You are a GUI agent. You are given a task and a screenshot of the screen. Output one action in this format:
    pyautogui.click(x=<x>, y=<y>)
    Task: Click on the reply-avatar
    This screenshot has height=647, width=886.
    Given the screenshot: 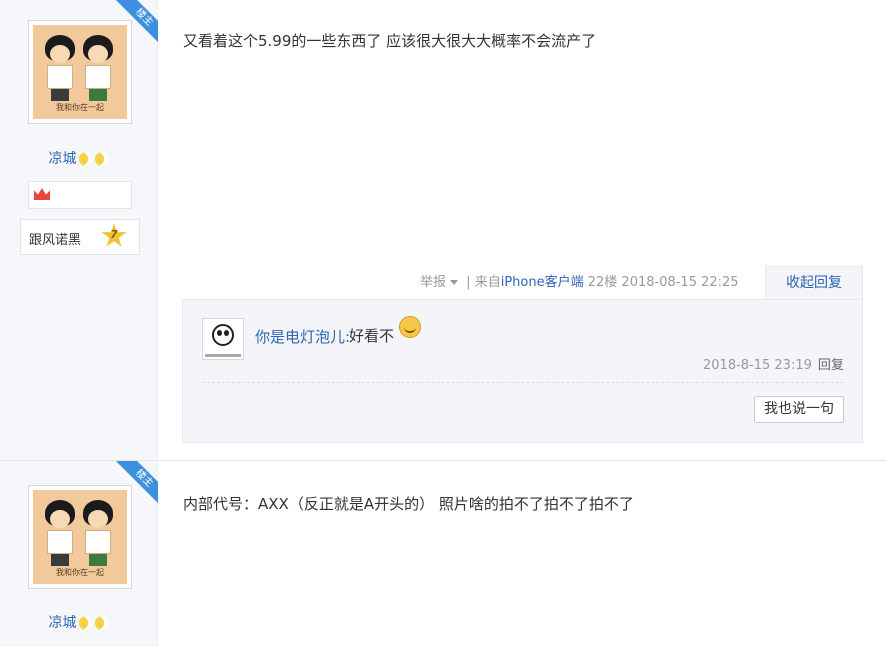 What is the action you would take?
    pyautogui.click(x=223, y=339)
    